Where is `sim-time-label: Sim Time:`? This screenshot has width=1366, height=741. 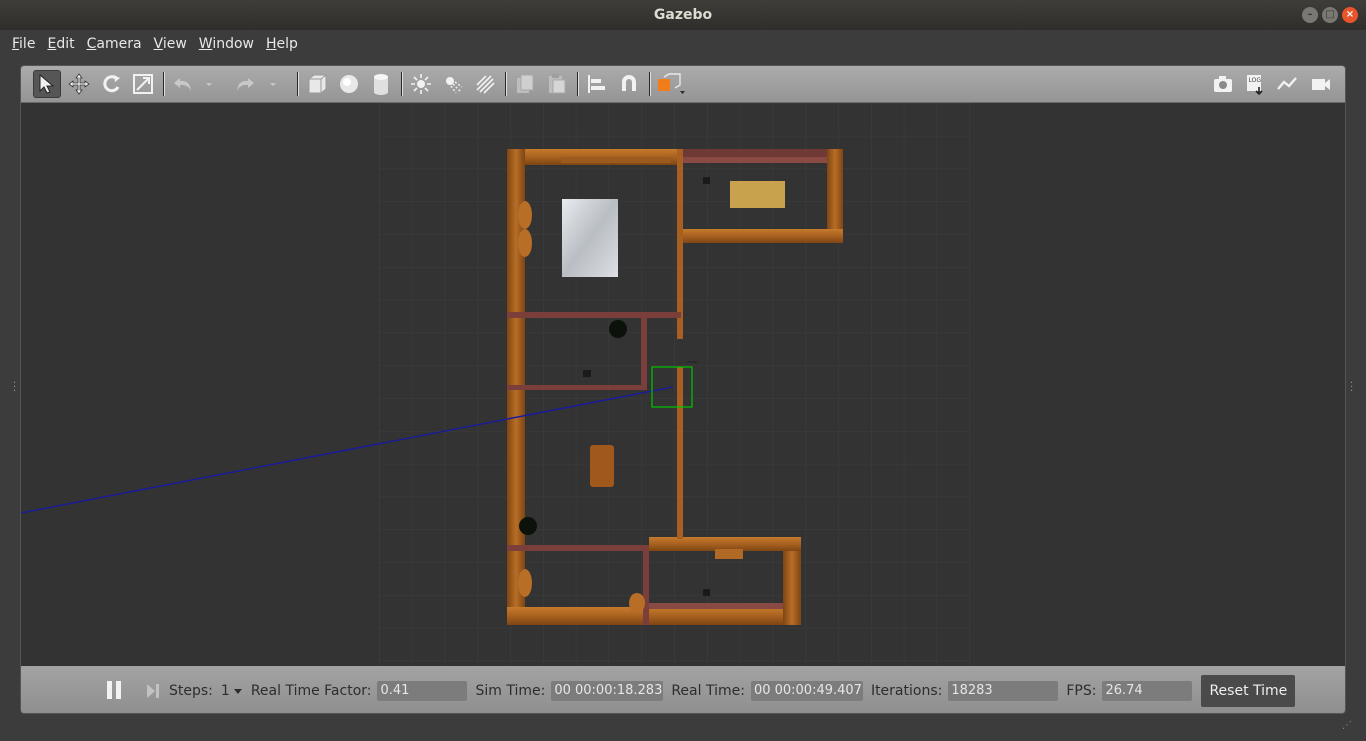
sim-time-label: Sim Time: is located at coordinates (510, 690).